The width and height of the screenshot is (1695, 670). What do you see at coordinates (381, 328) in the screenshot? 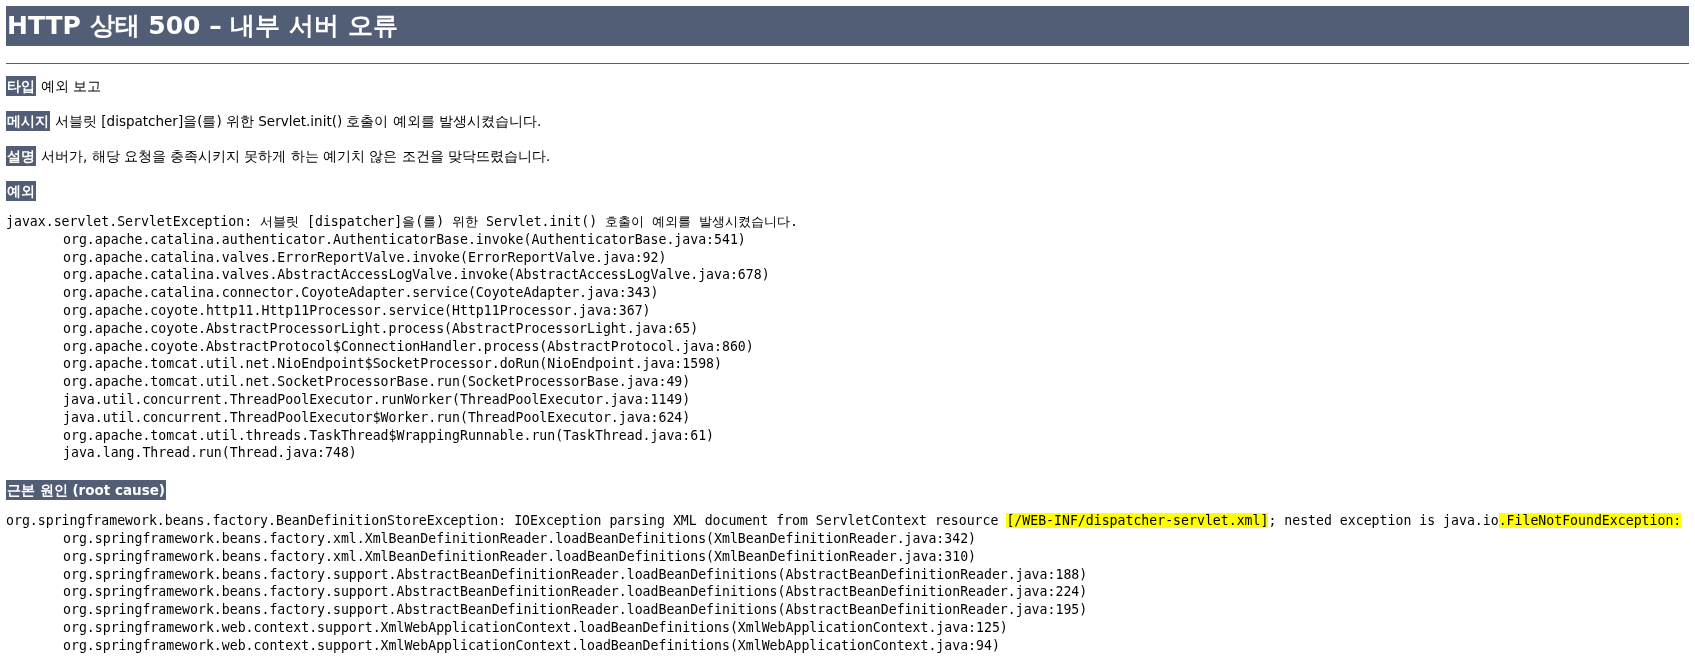
I see `stack-trace-line: org.apache.coyote.AbstractProcessorLight.process(AbstractProcessorLight.java:65)` at bounding box center [381, 328].